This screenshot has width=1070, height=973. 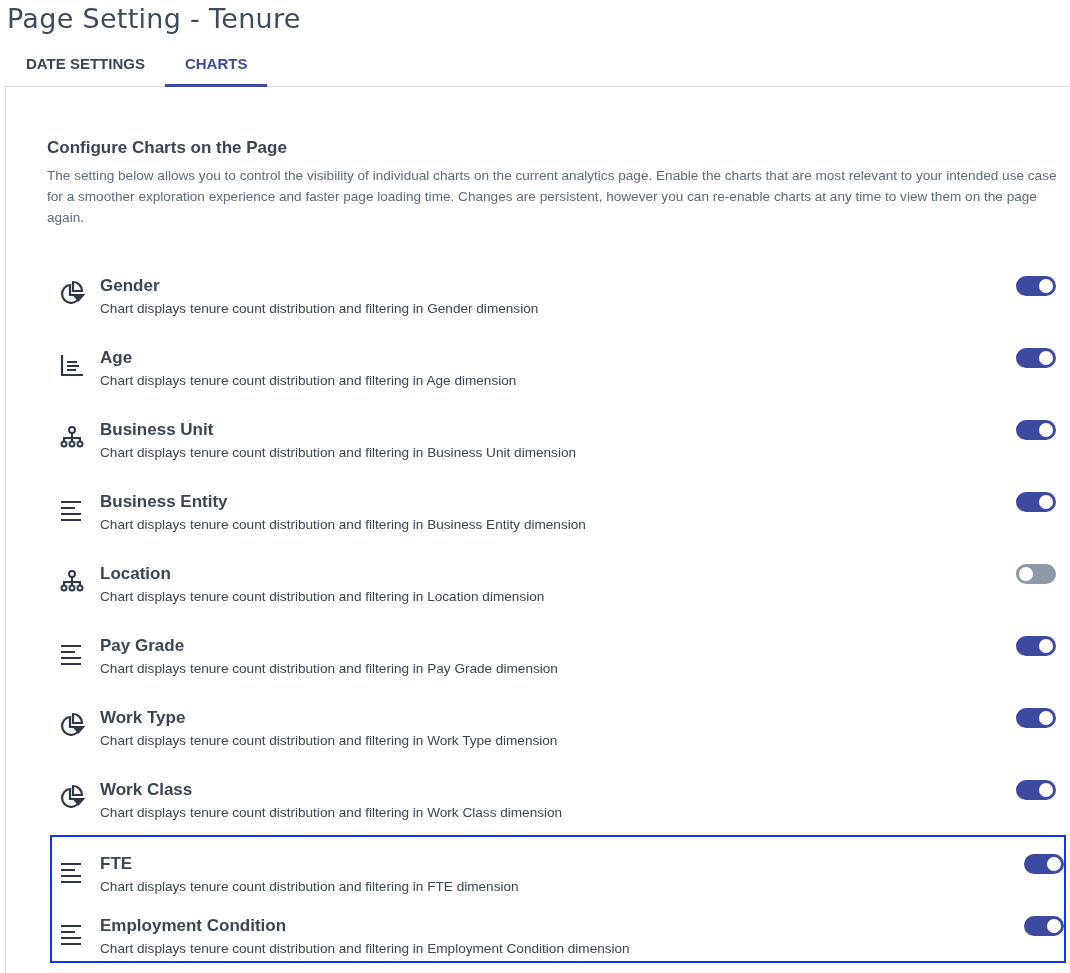 I want to click on chart-name: Gender, so click(x=130, y=286).